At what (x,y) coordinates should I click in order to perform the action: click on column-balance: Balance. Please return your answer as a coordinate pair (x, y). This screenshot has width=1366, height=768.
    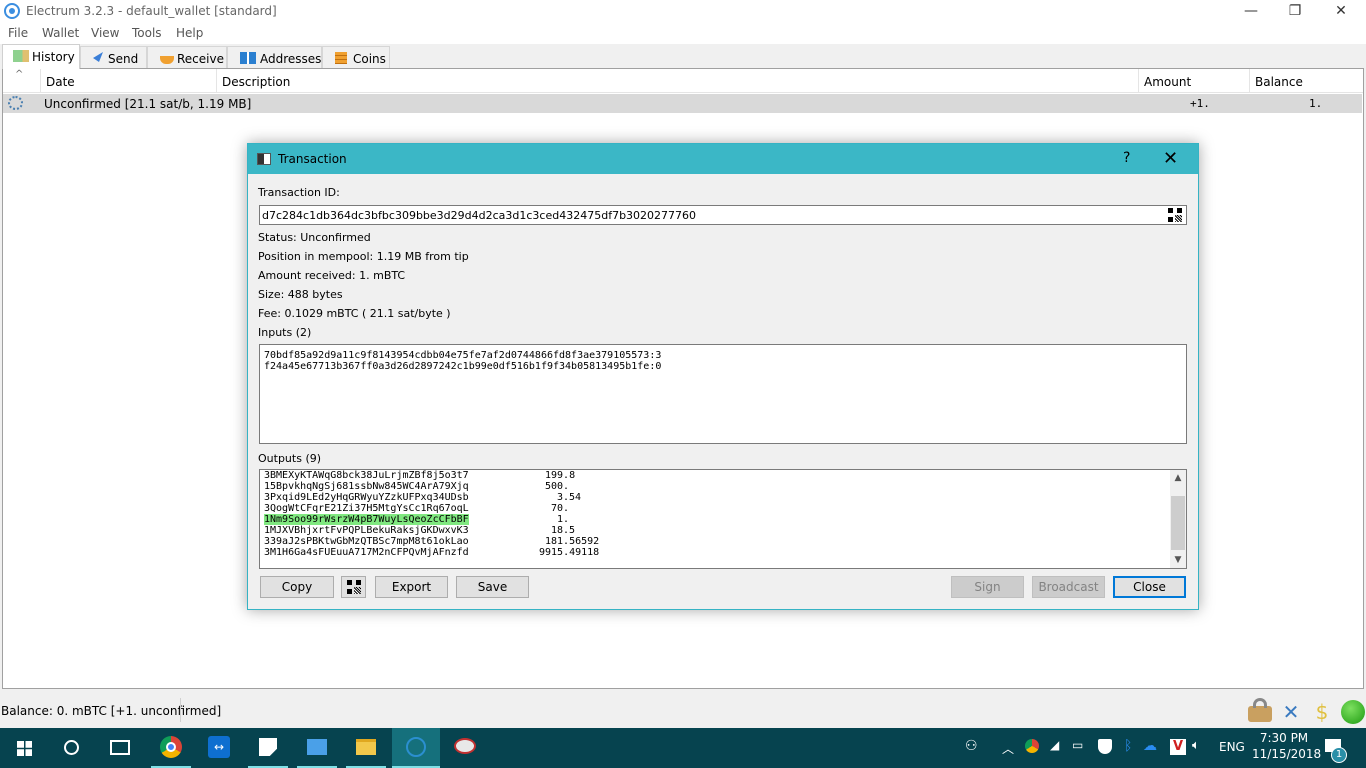
    Looking at the image, I should click on (1306, 81).